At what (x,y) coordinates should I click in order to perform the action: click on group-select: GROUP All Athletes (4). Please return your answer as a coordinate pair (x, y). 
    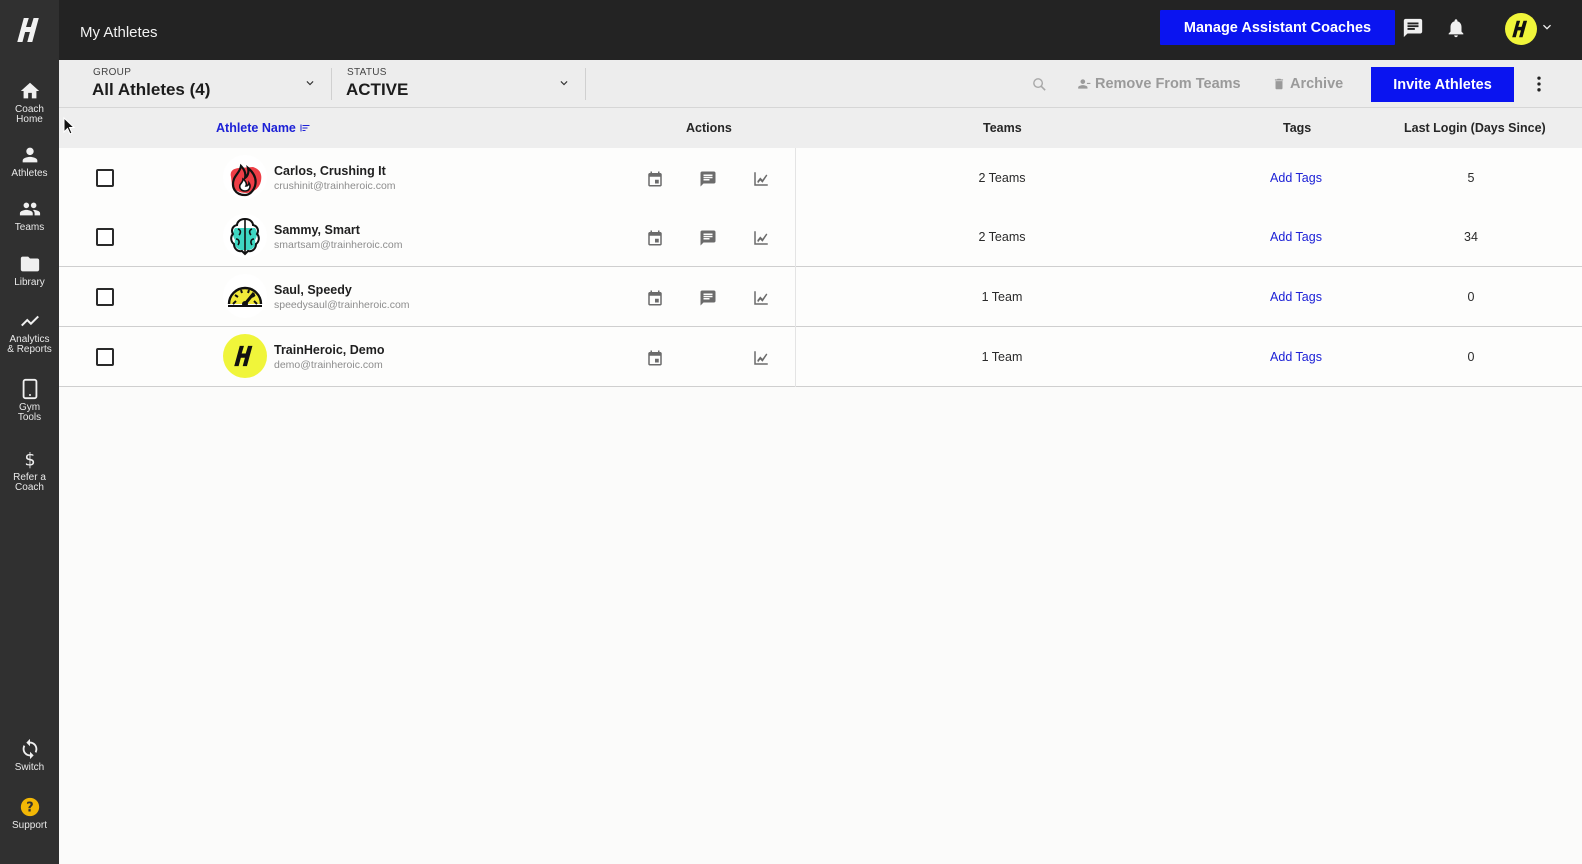
    Looking at the image, I should click on (205, 84).